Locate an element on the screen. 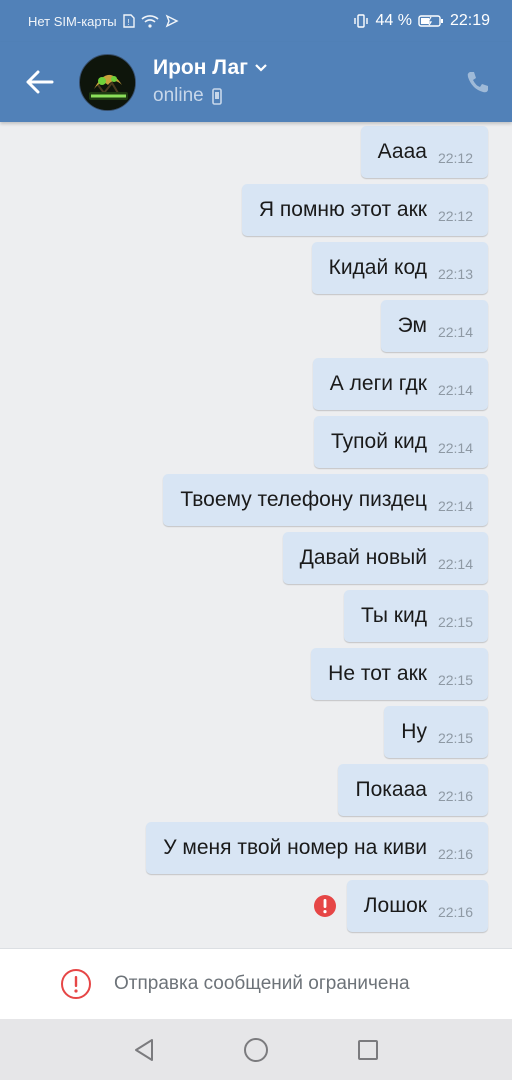  message-text: Ты кид is located at coordinates (393, 615).